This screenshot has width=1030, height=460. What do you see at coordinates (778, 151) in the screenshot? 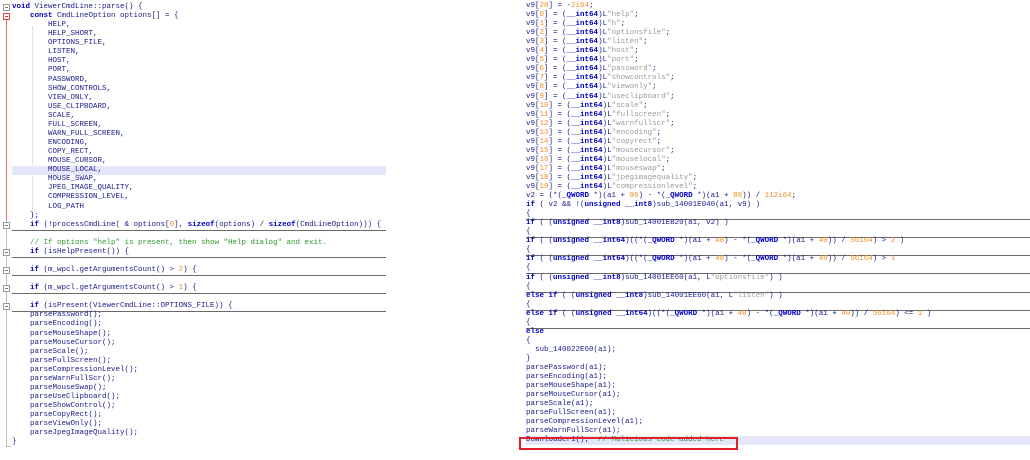
I see `code-line: v9[15] = (__int64)L"mousecursor";` at bounding box center [778, 151].